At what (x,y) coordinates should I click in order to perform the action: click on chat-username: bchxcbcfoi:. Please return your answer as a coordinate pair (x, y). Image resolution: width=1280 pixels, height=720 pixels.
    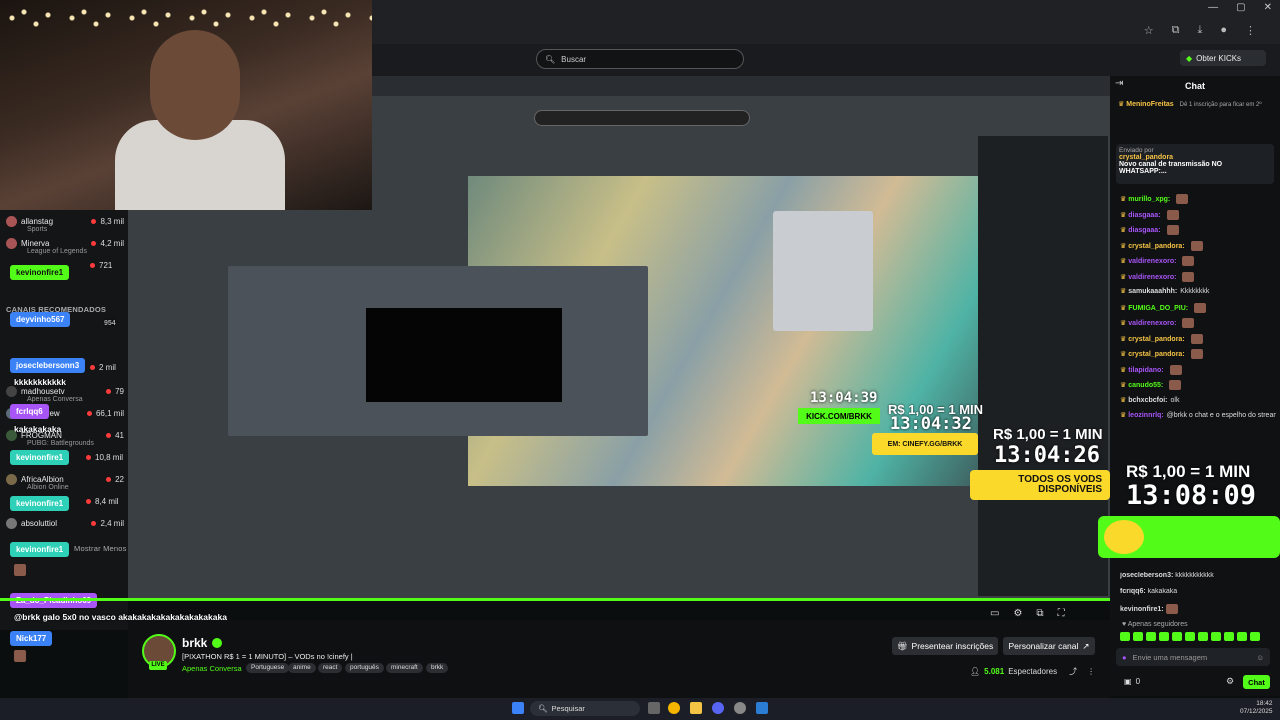
    Looking at the image, I should click on (1147, 400).